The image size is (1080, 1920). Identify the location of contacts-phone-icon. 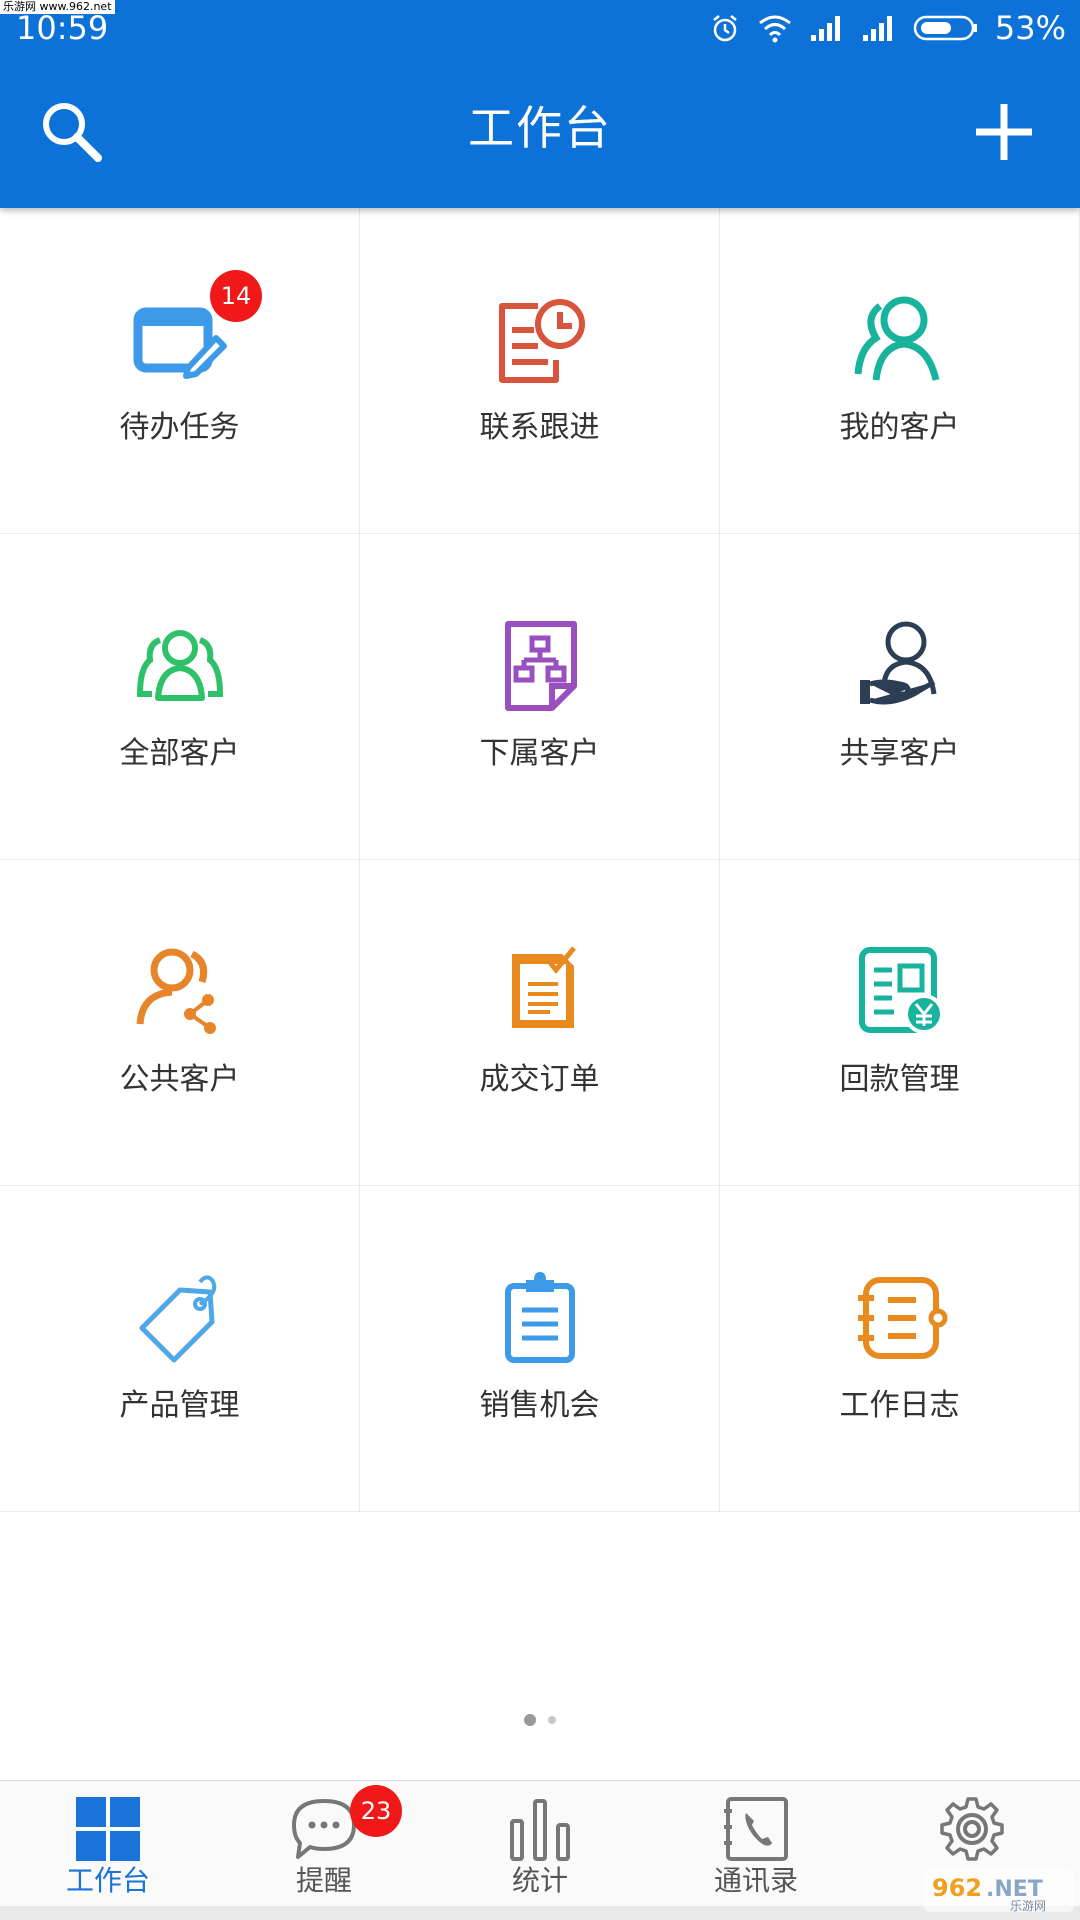
(756, 1829).